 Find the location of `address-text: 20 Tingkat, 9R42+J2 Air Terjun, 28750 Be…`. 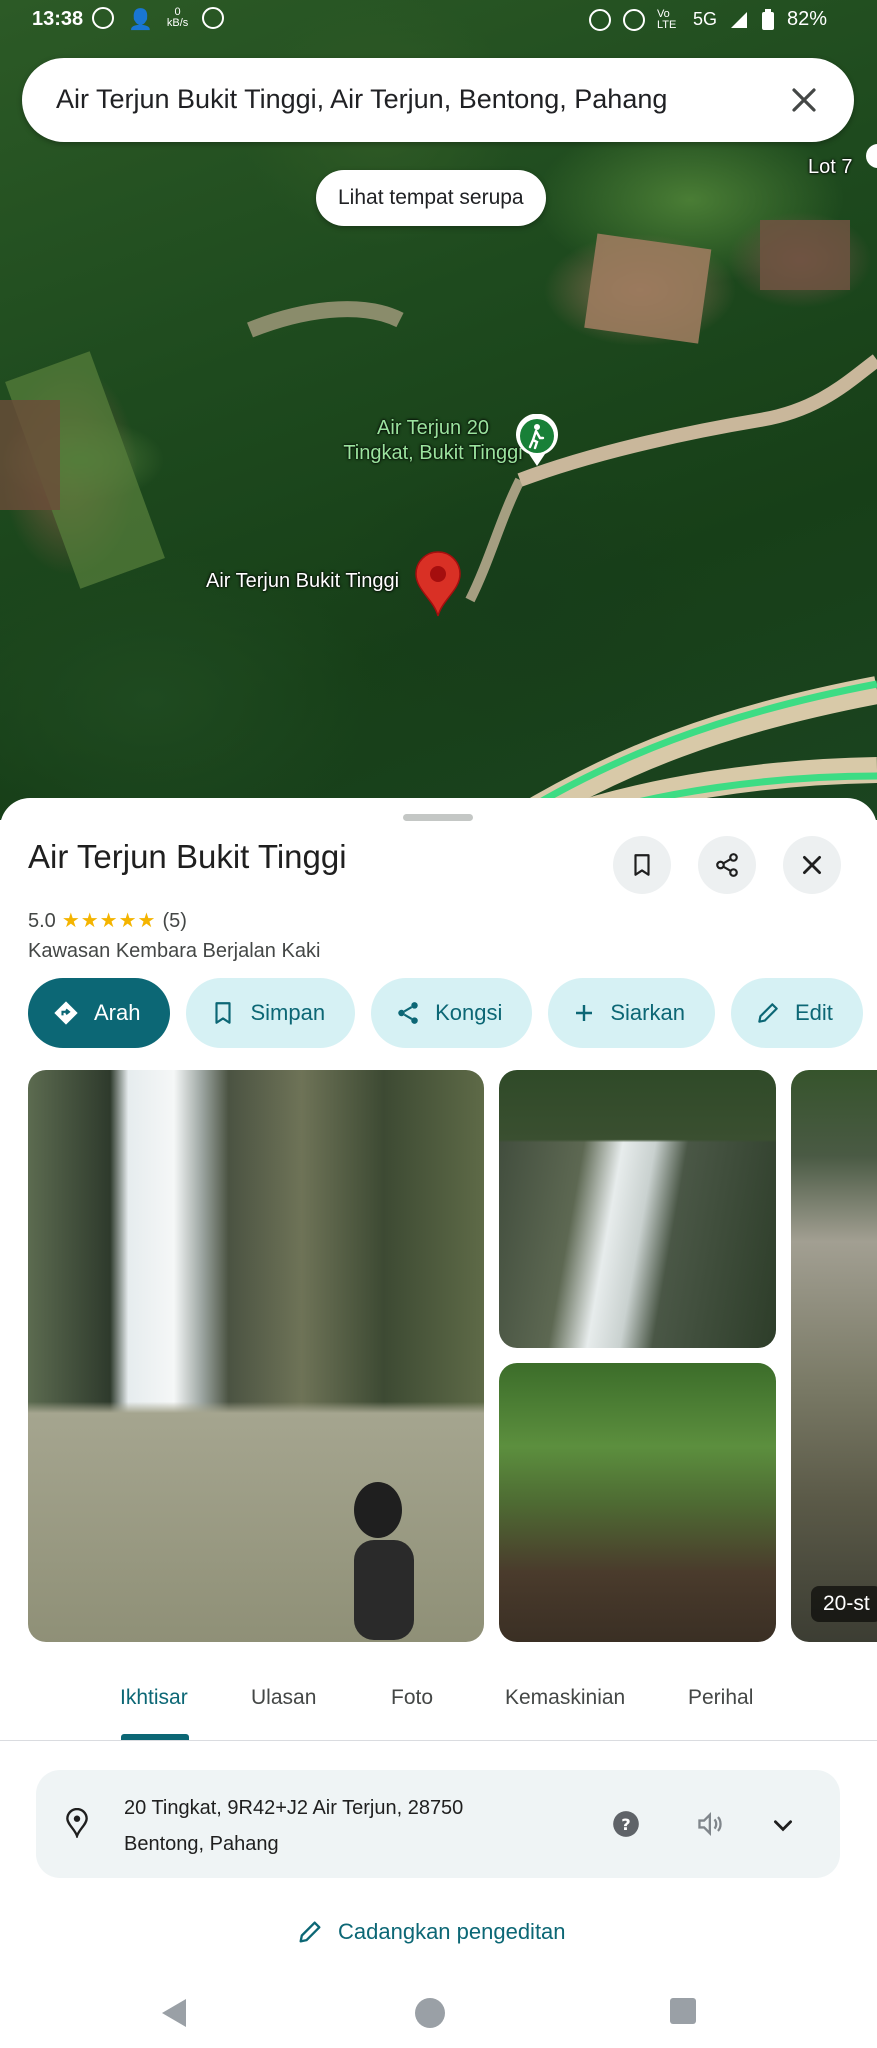

address-text: 20 Tingkat, 9R42+J2 Air Terjun, 28750 Be… is located at coordinates (293, 1826).